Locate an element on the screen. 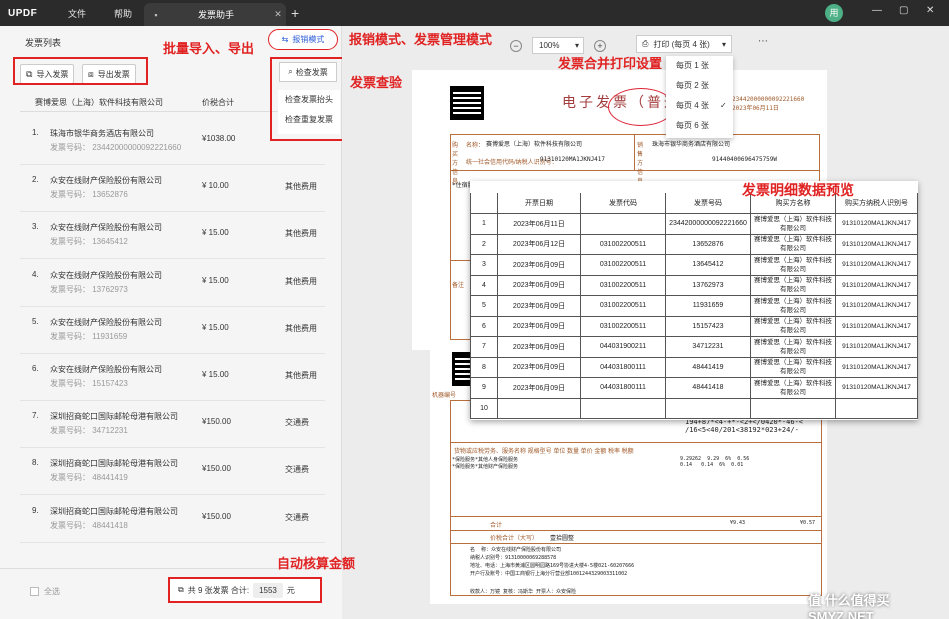 This screenshot has height=619, width=949. invoice-number: 发票号码： 13652876 is located at coordinates (89, 195).